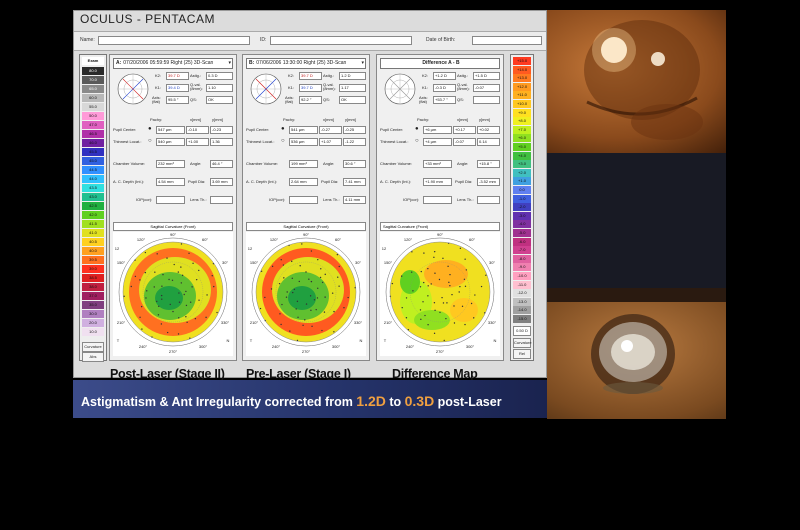 The height and width of the screenshot is (530, 800). Describe the element at coordinates (410, 346) in the screenshot. I see `map-label-240: 240°` at that location.